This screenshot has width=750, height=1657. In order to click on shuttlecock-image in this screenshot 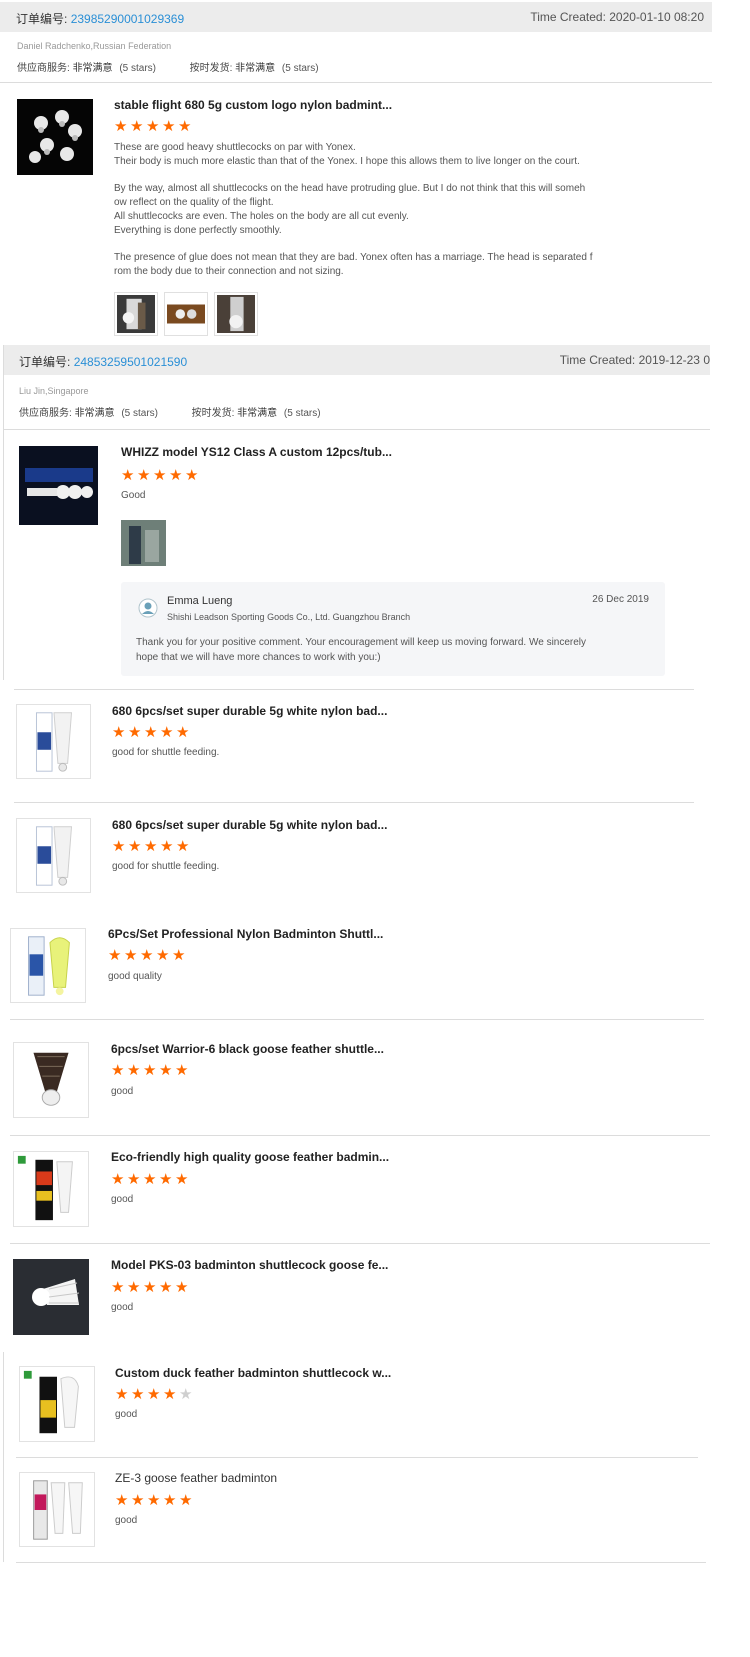, I will do `click(55, 137)`.